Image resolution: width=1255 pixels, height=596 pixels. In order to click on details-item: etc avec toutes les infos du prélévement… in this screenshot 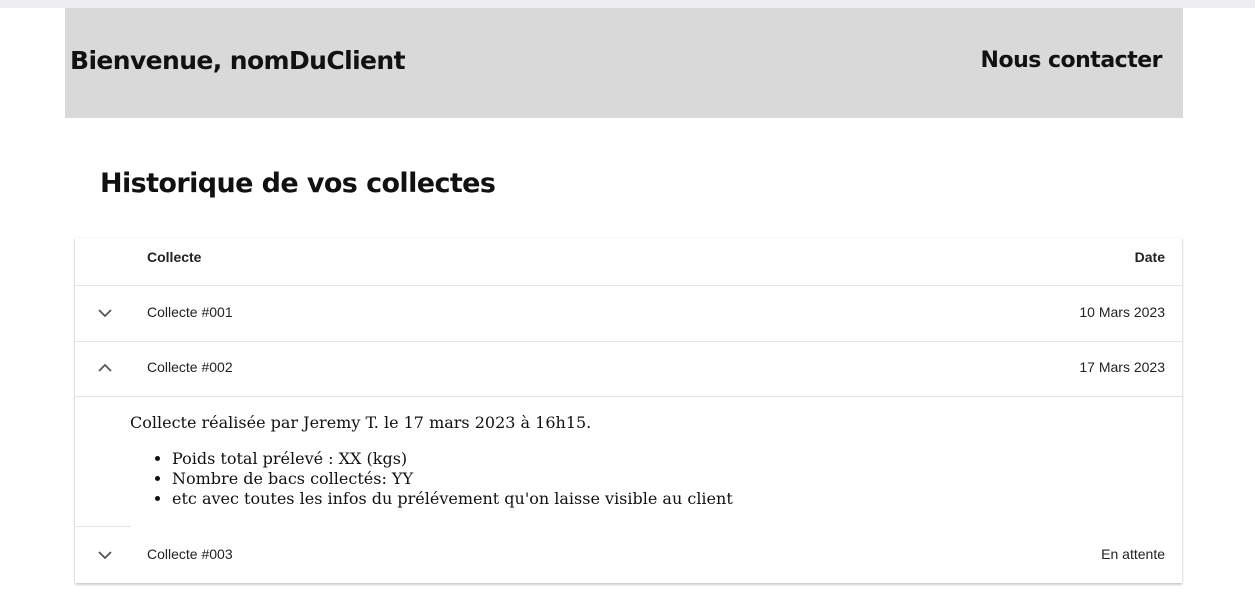, I will do `click(452, 499)`.